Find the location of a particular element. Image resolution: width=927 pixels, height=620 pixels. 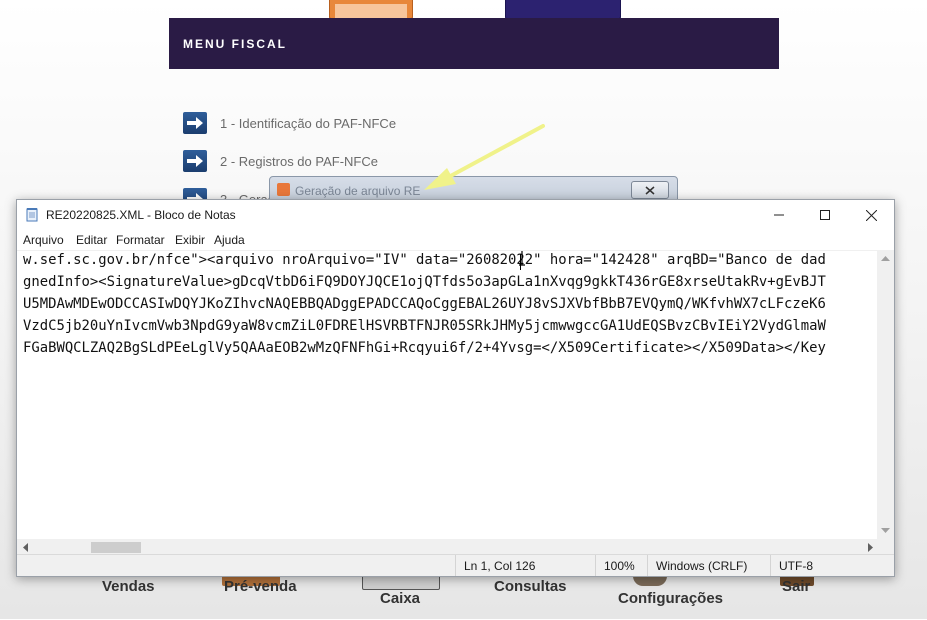

menu-item-registros: 2 - Registros do PAF-NFCe is located at coordinates (280, 161).